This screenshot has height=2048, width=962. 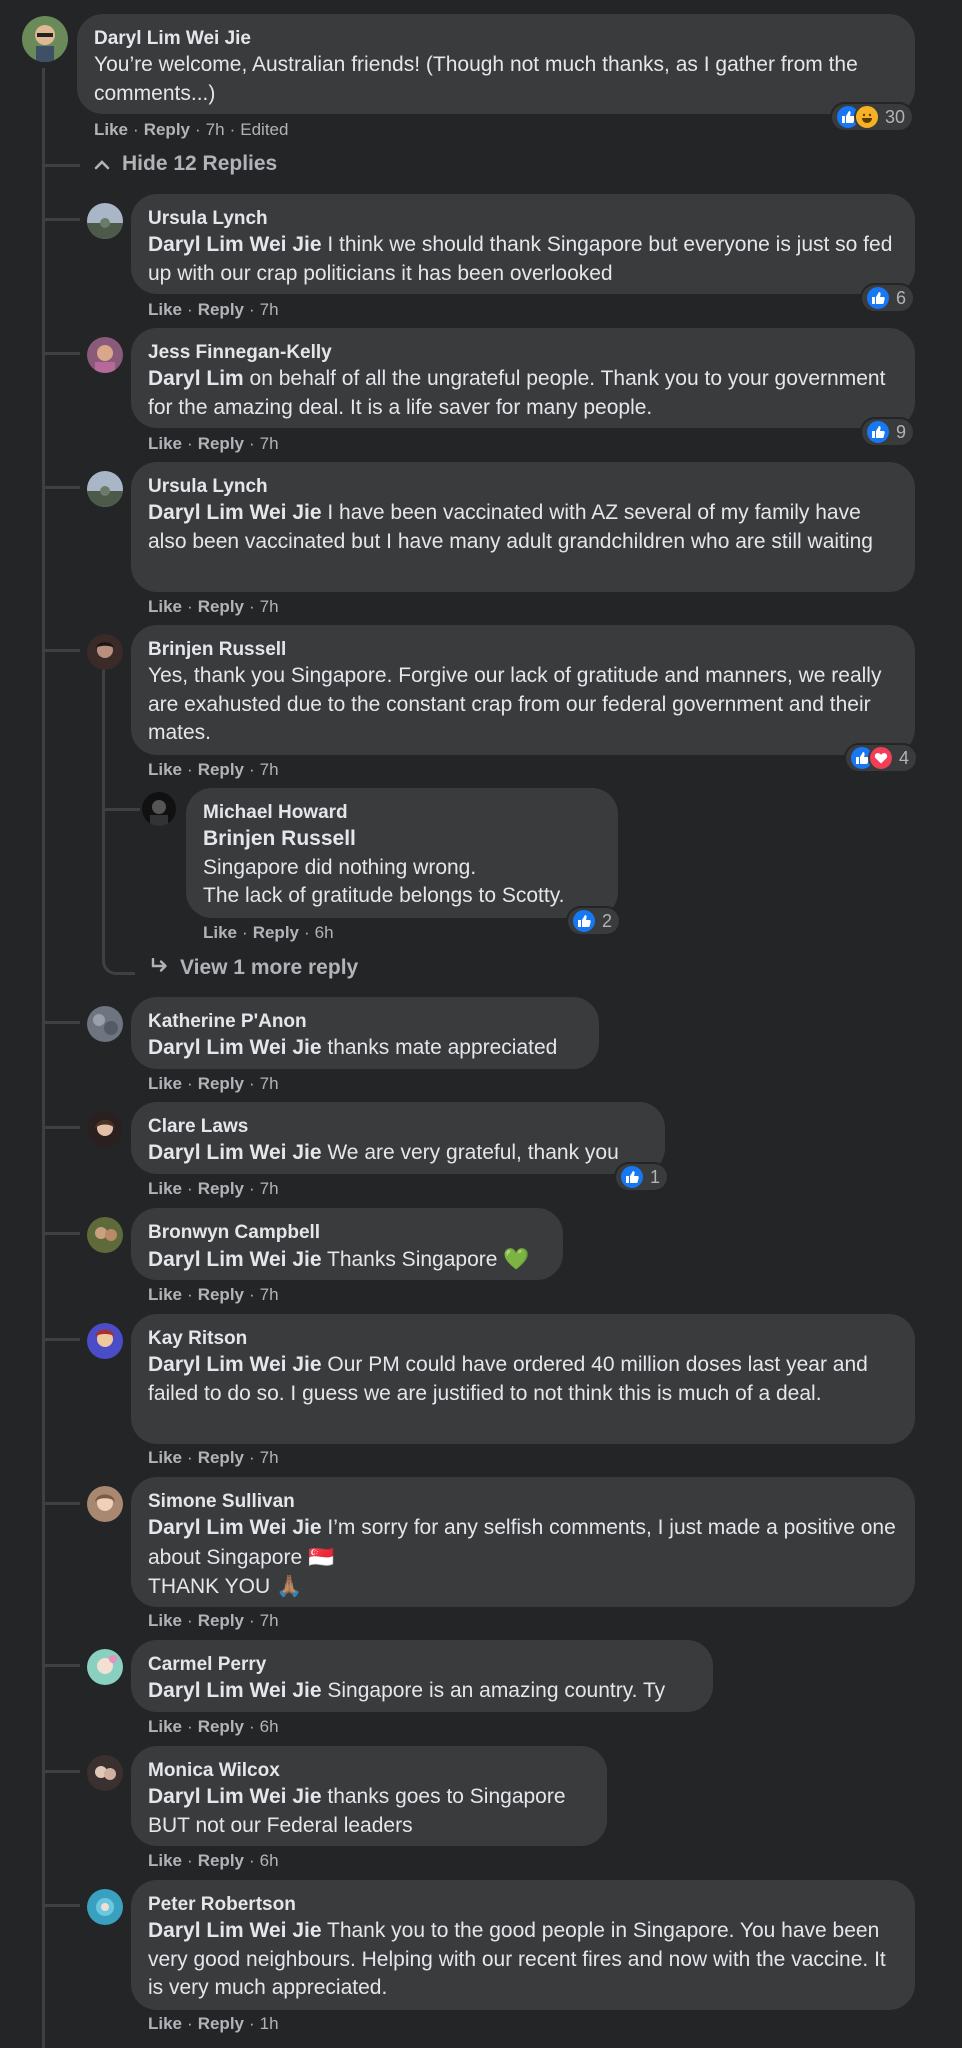 What do you see at coordinates (185, 164) in the screenshot?
I see `hide-replies-button: Hide 12 Replies` at bounding box center [185, 164].